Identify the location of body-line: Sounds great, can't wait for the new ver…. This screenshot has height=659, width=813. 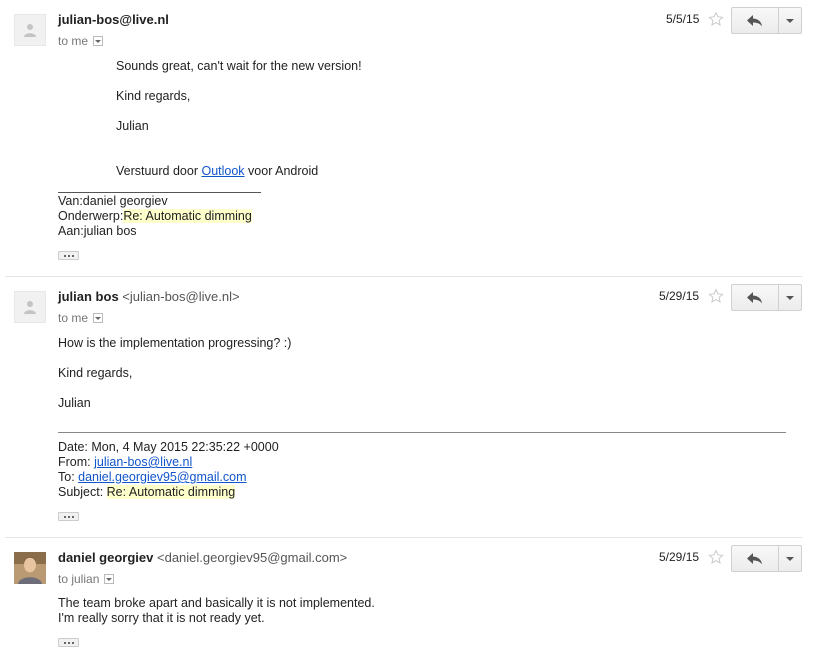
(239, 66).